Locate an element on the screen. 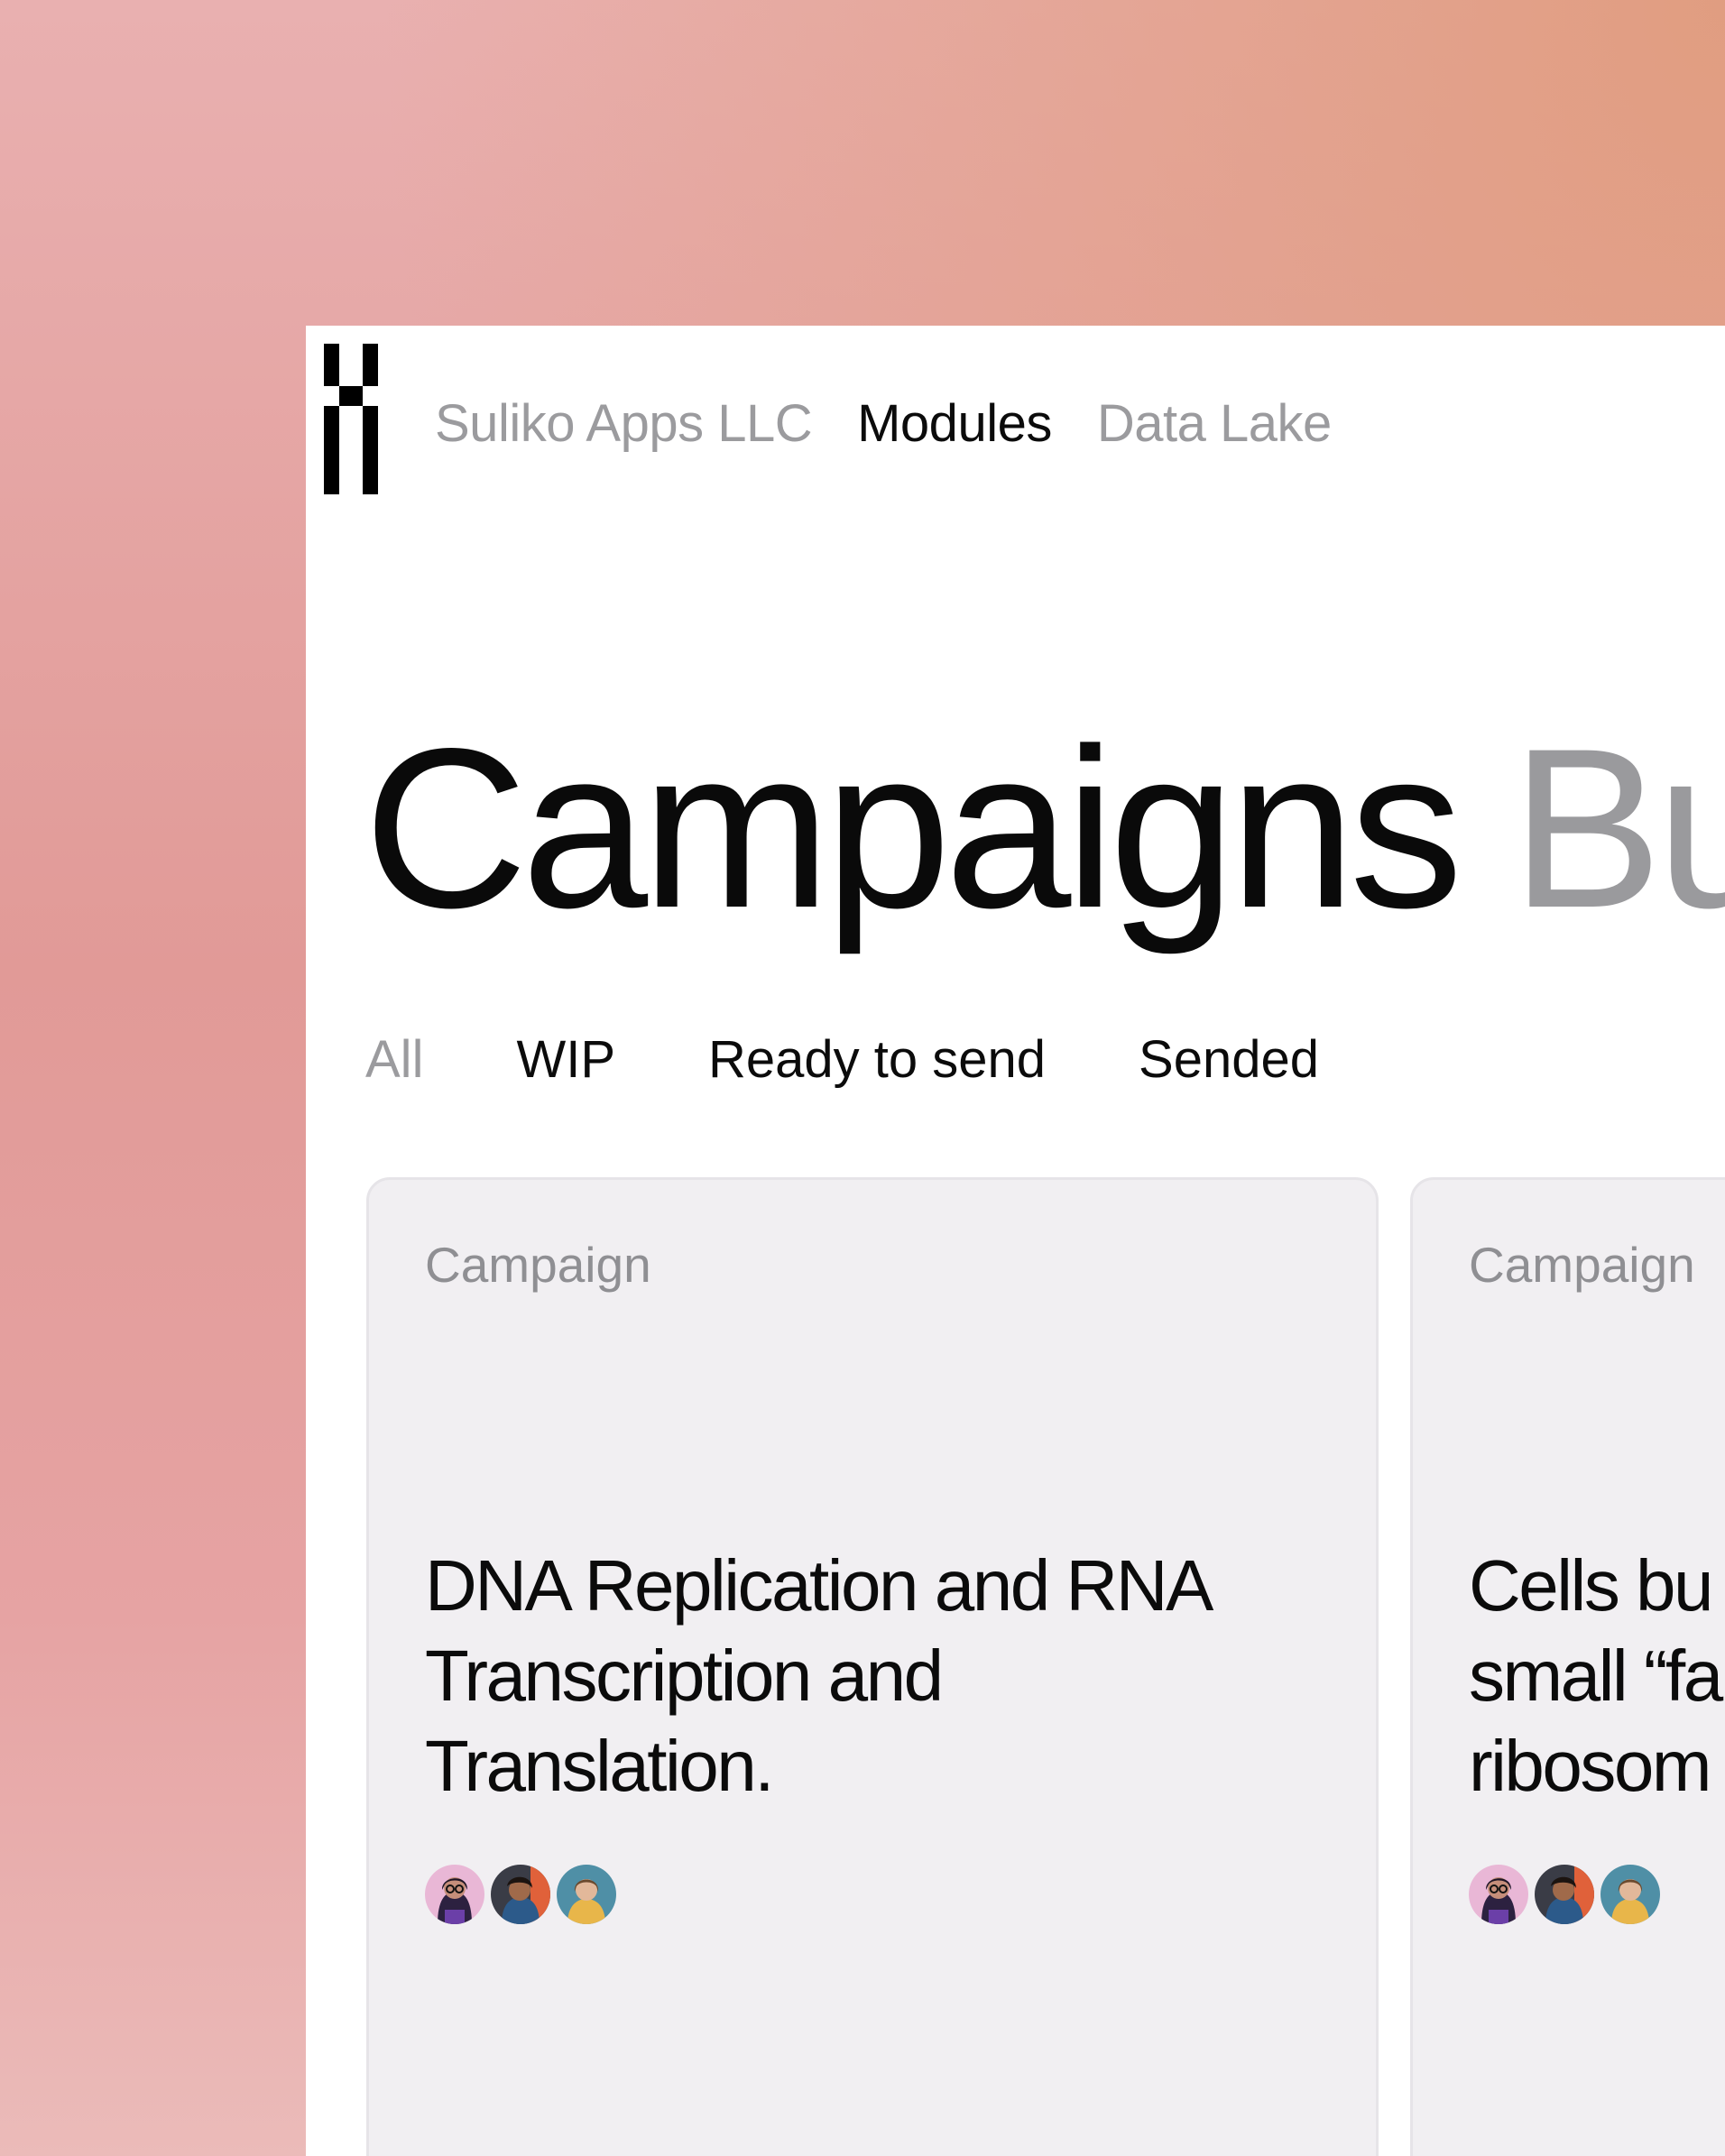 This screenshot has width=1725, height=2156. page-title: Campaigns Bu is located at coordinates (1044, 829).